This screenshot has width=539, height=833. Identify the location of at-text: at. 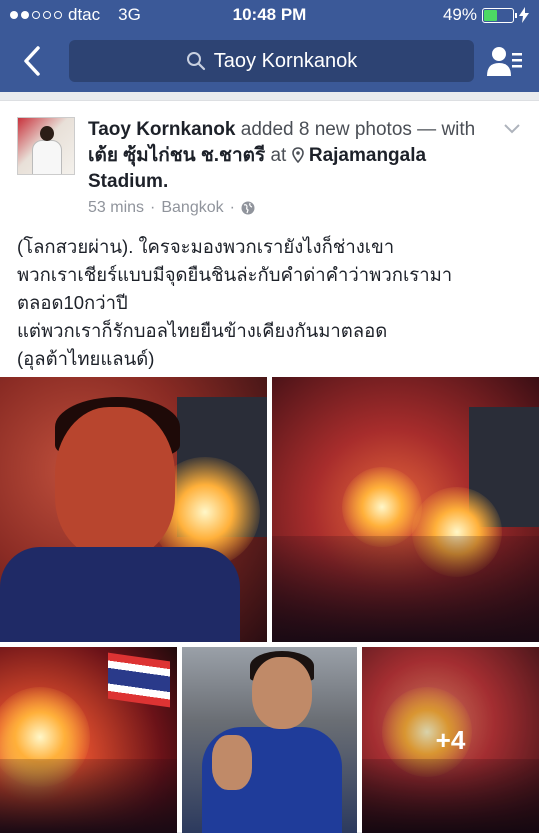
(278, 155).